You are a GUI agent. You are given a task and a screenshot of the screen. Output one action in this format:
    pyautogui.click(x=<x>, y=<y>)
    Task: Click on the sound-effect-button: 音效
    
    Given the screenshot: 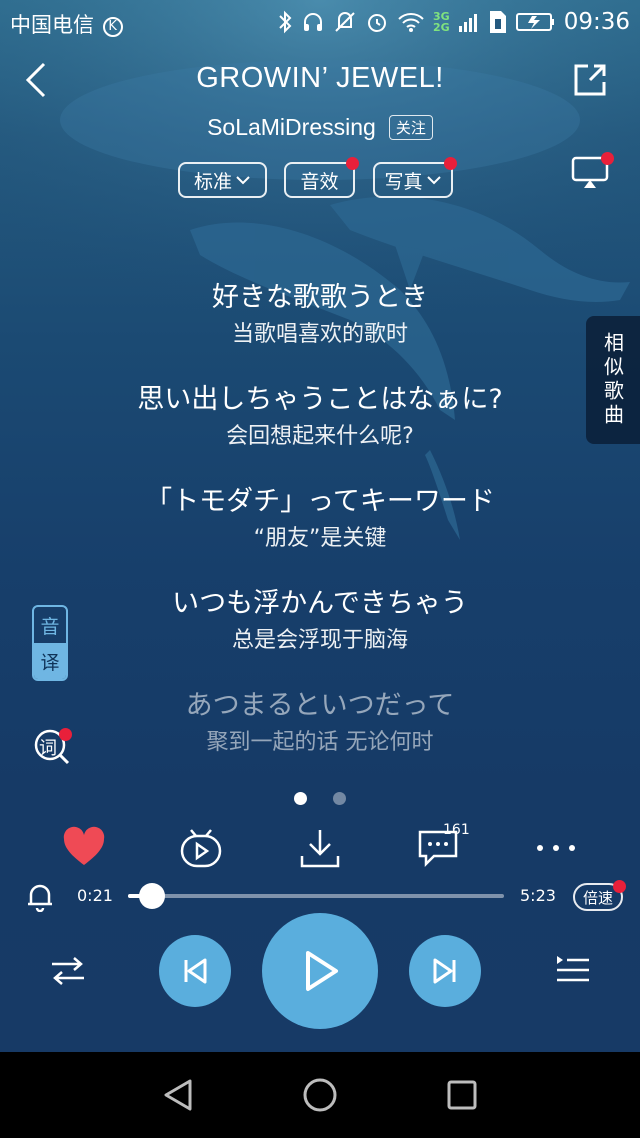 What is the action you would take?
    pyautogui.click(x=321, y=177)
    